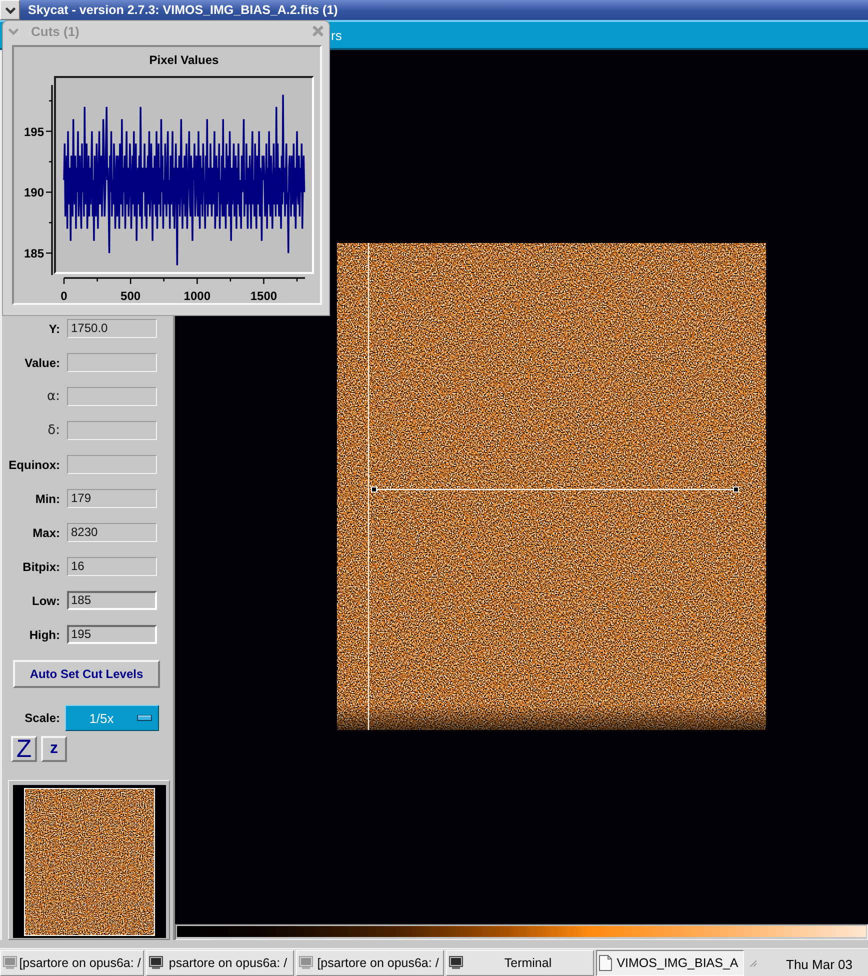 Image resolution: width=868 pixels, height=976 pixels. What do you see at coordinates (184, 60) in the screenshot?
I see `chart-title: Pixel Values` at bounding box center [184, 60].